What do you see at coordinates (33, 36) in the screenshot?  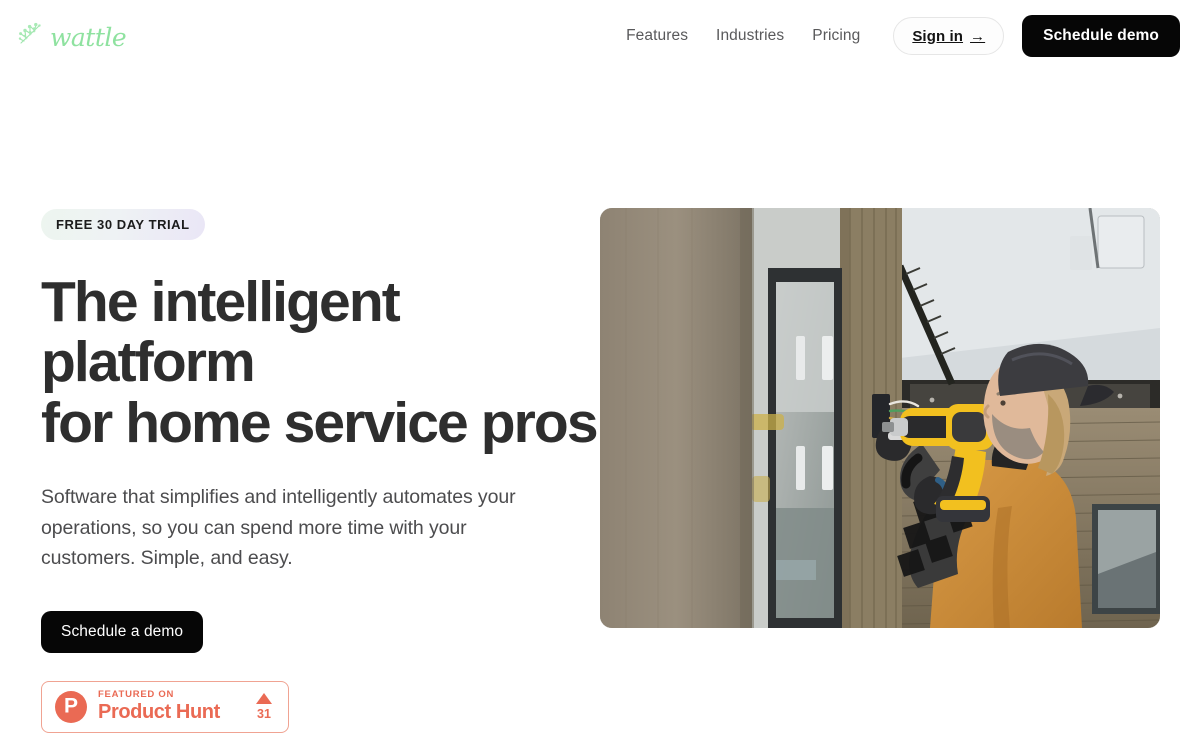 I see `wattle-sprig-icon` at bounding box center [33, 36].